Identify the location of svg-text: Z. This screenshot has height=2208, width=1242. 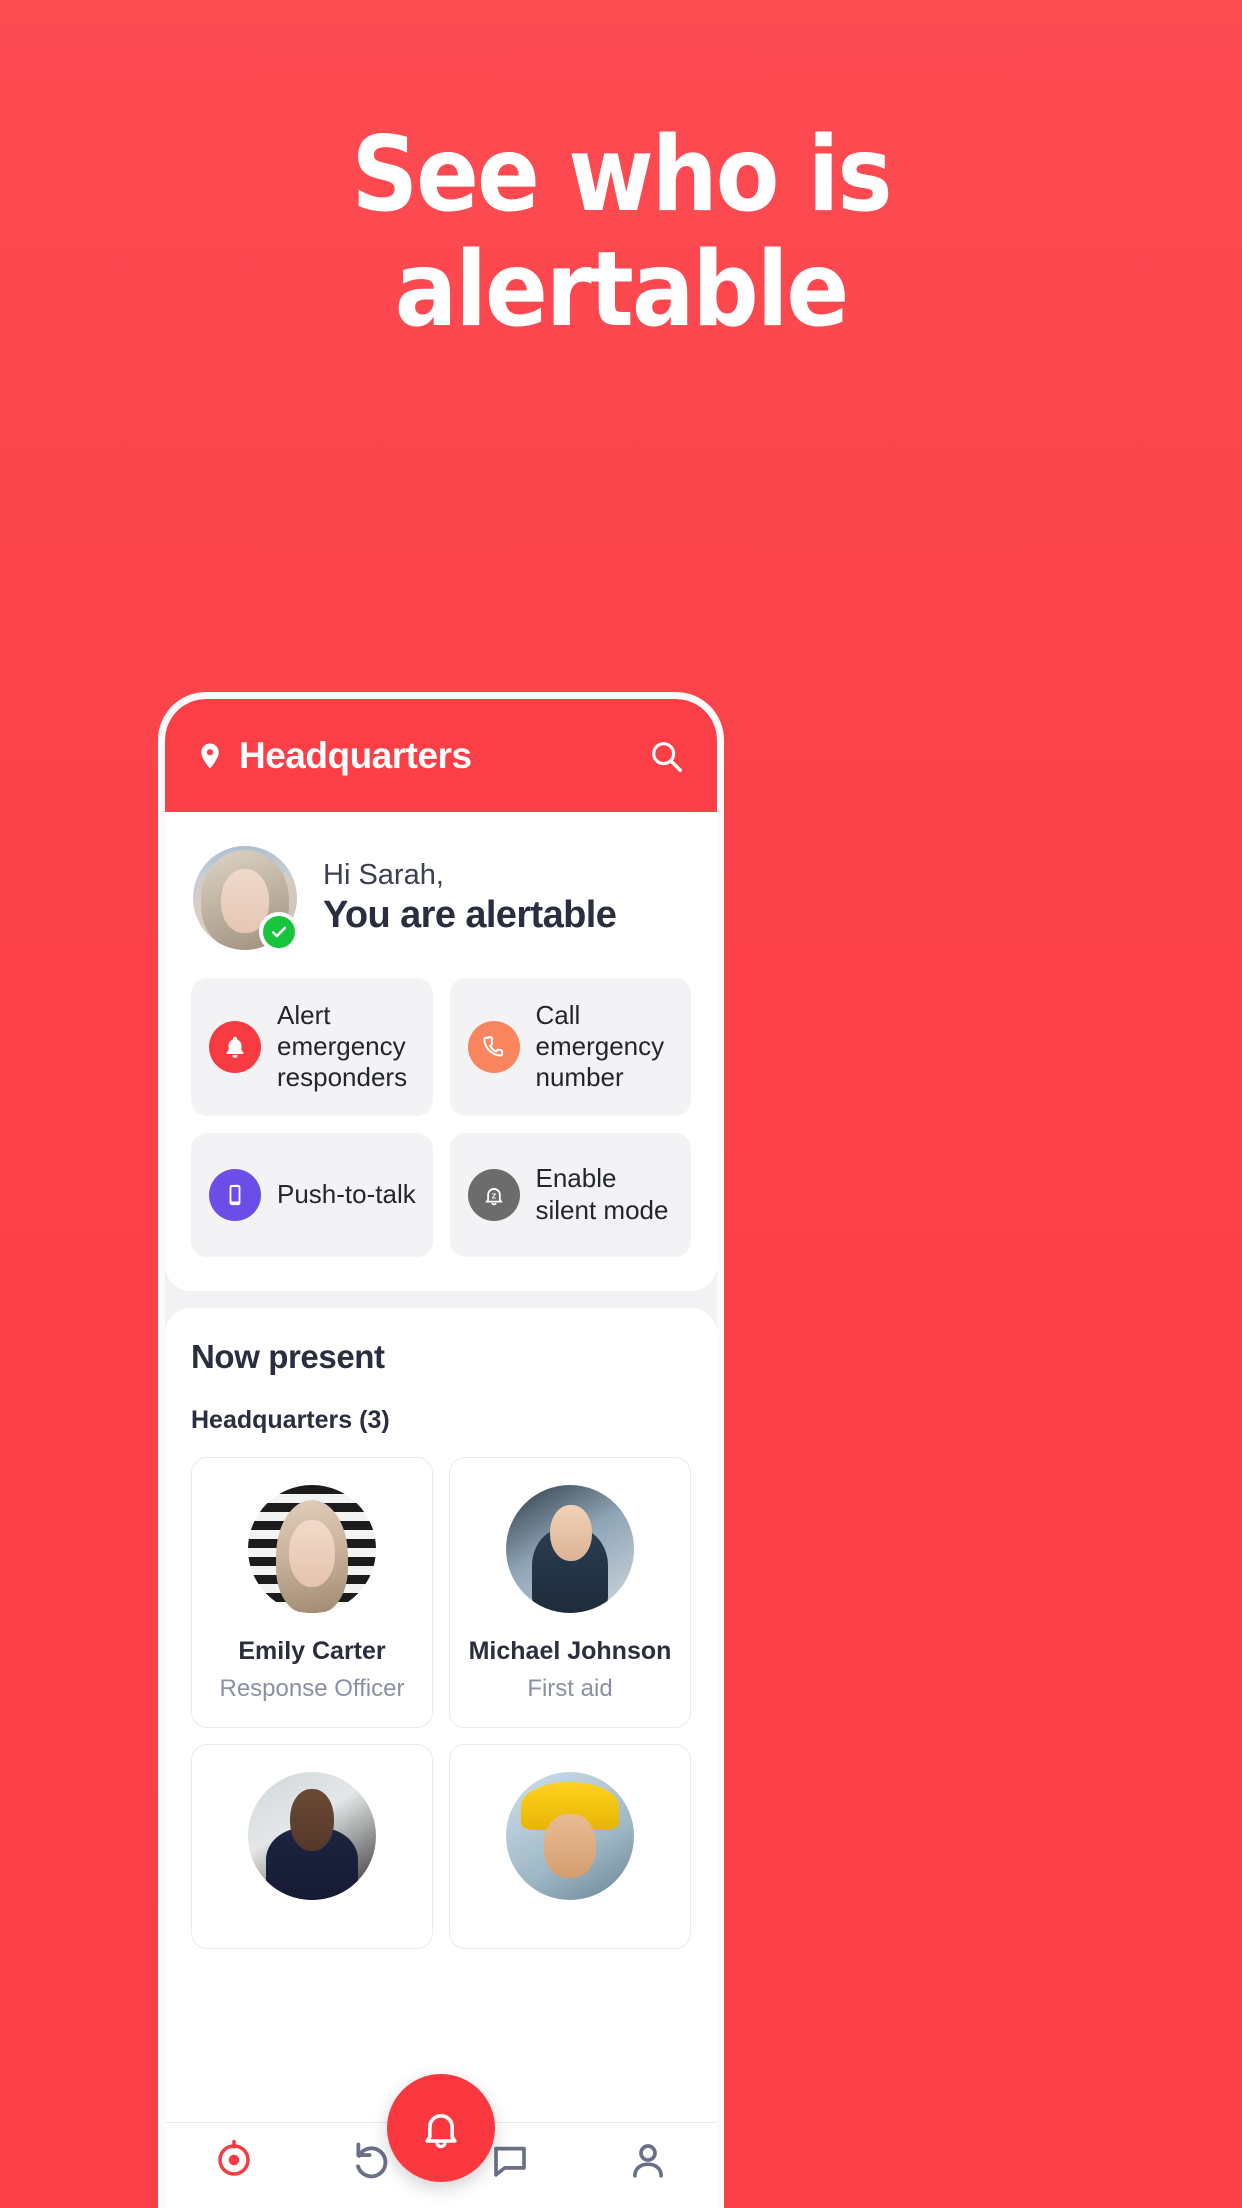
(493, 1195).